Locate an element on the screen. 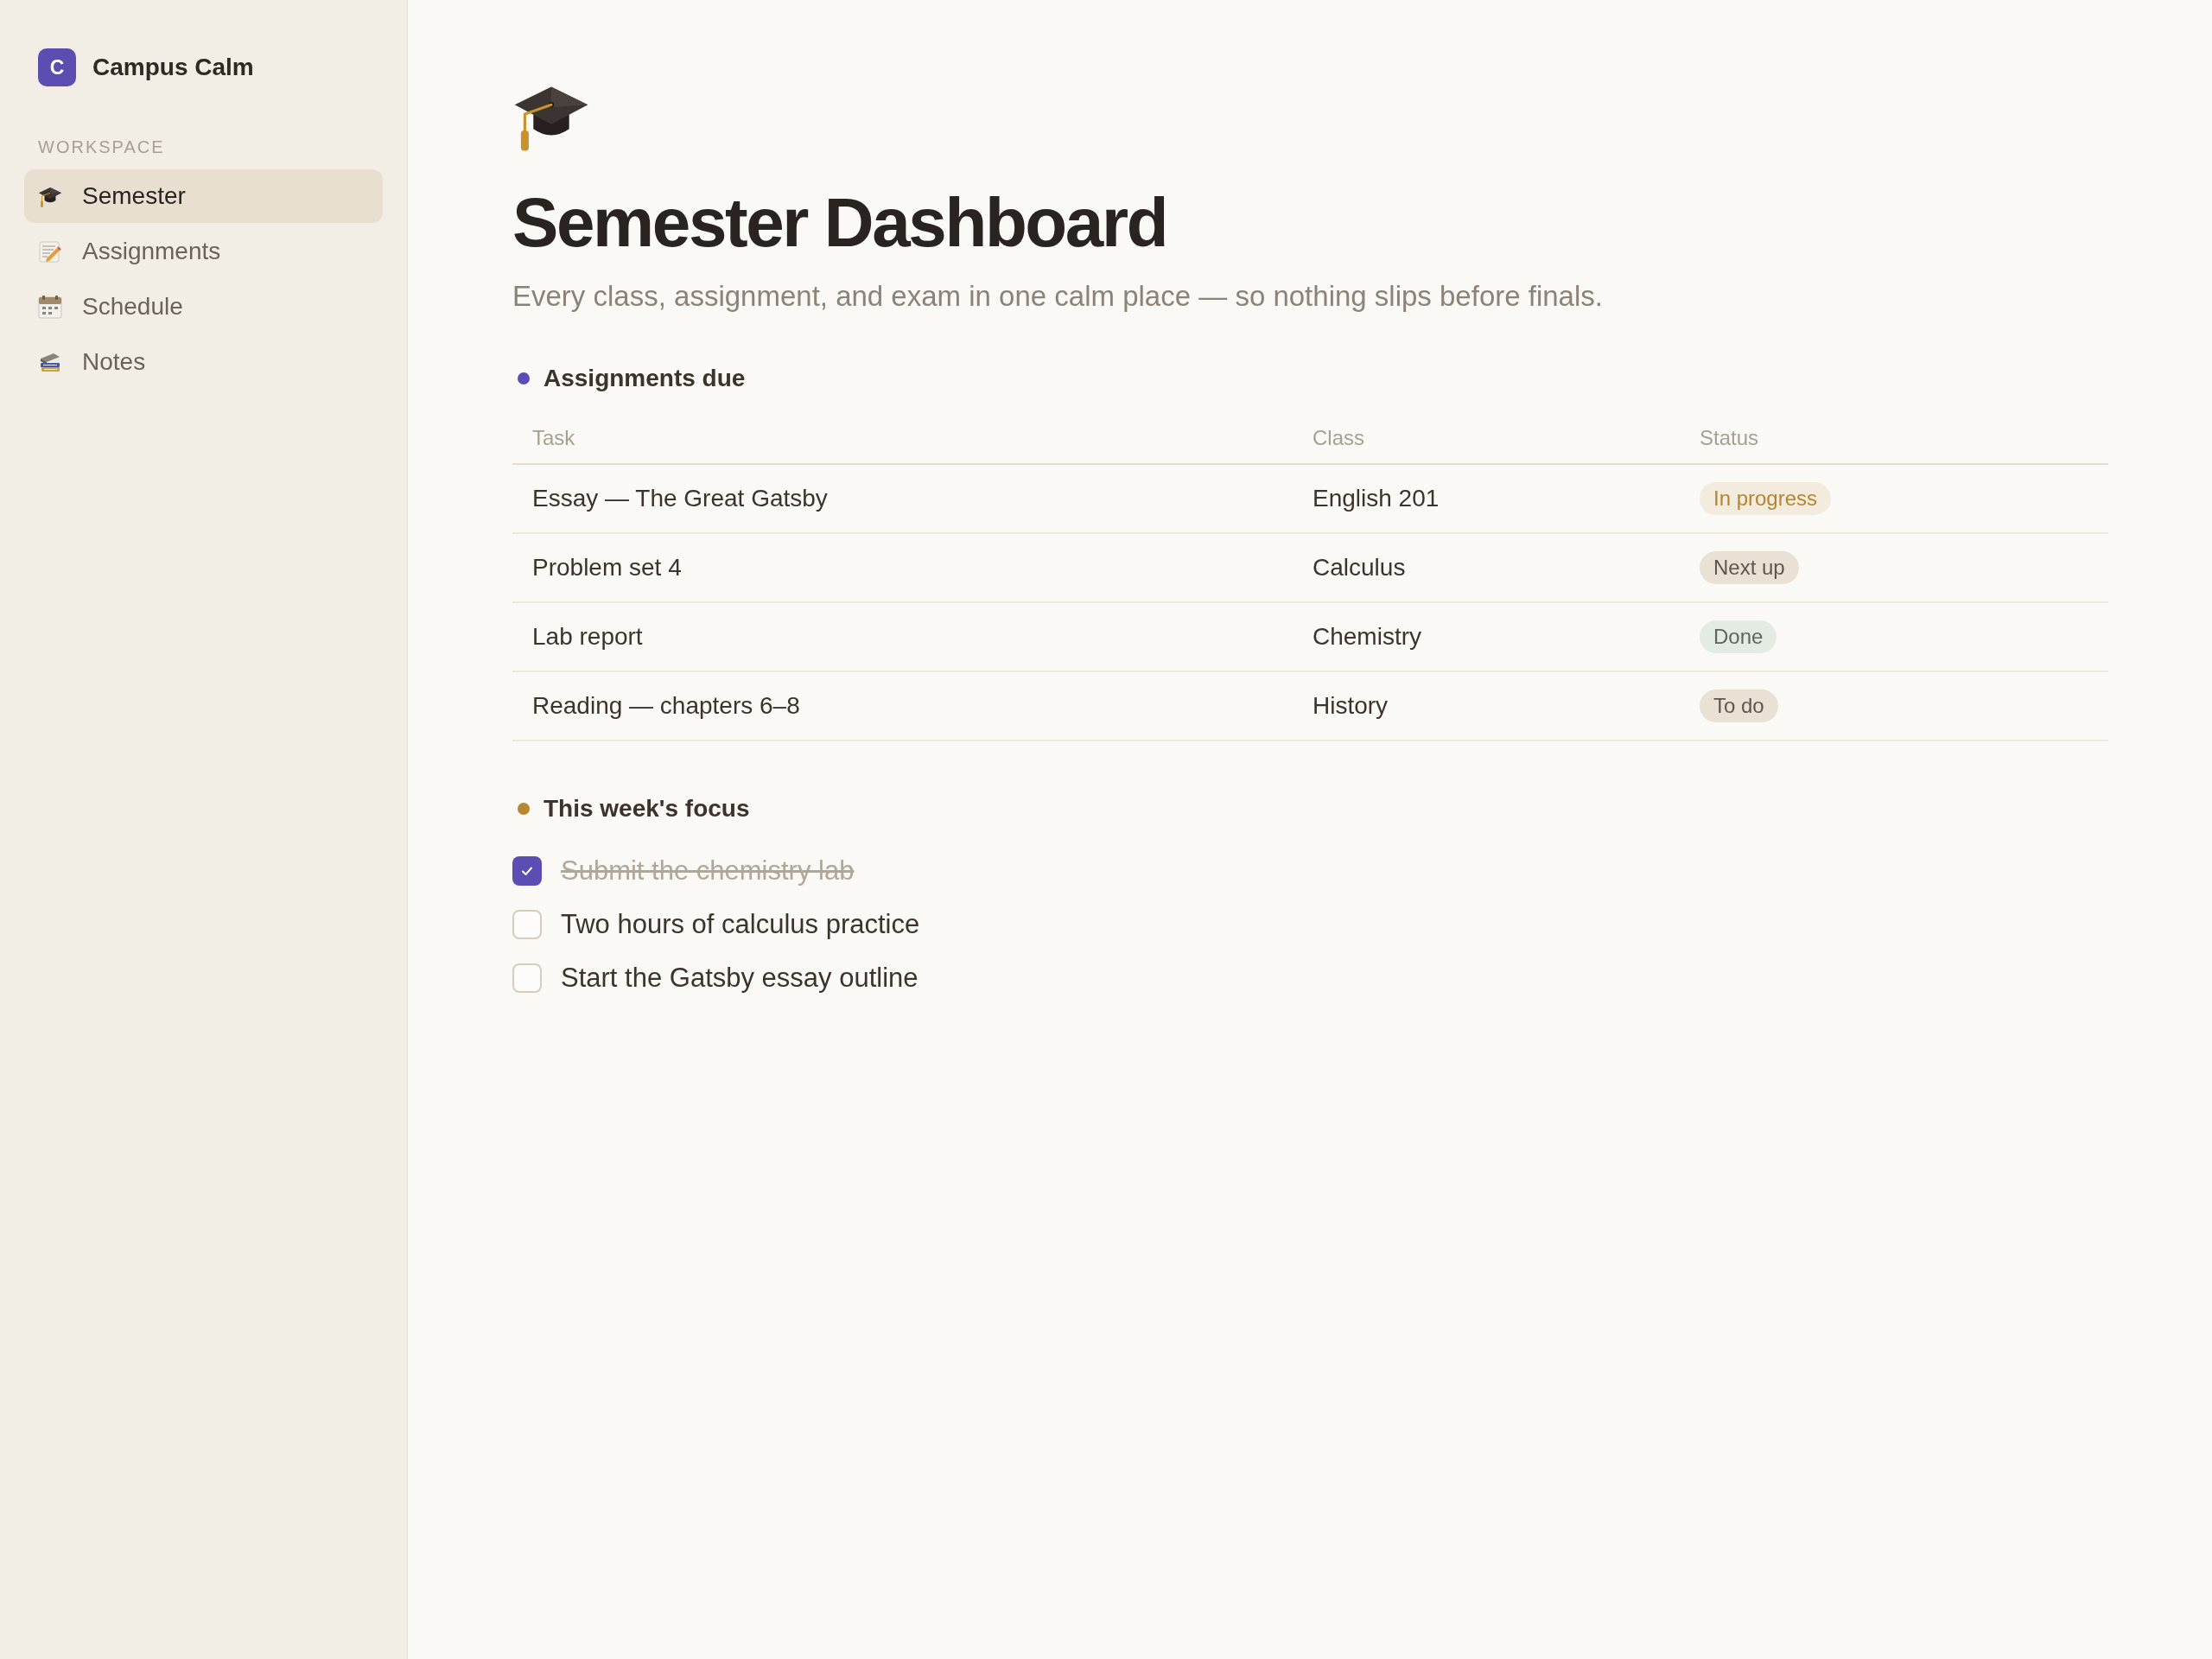 The width and height of the screenshot is (2212, 1659). memo-pencil-icon is located at coordinates (50, 251).